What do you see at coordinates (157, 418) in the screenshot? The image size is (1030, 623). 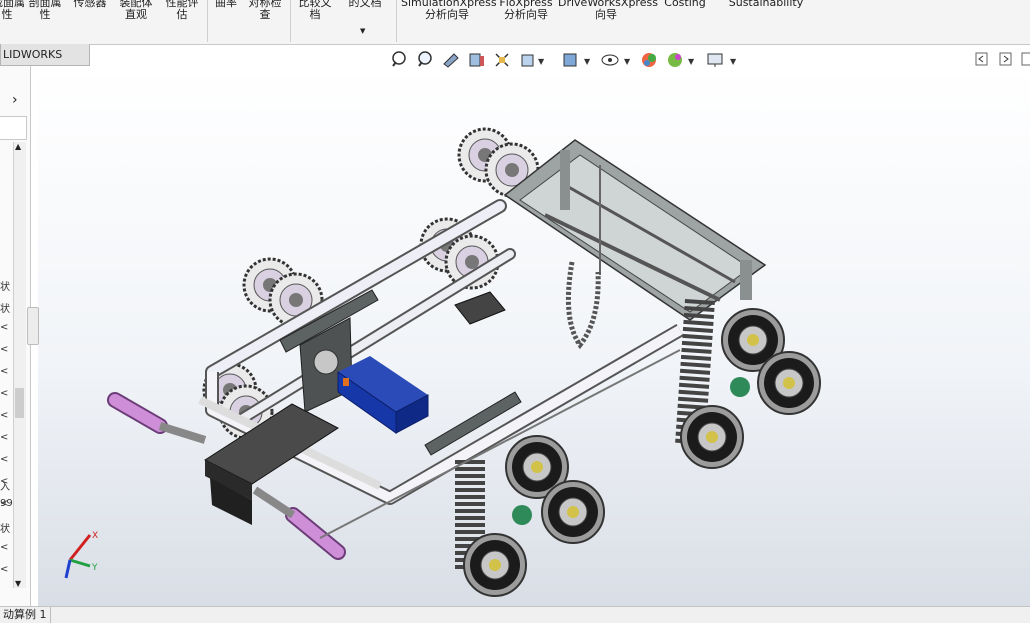 I see `left-handle` at bounding box center [157, 418].